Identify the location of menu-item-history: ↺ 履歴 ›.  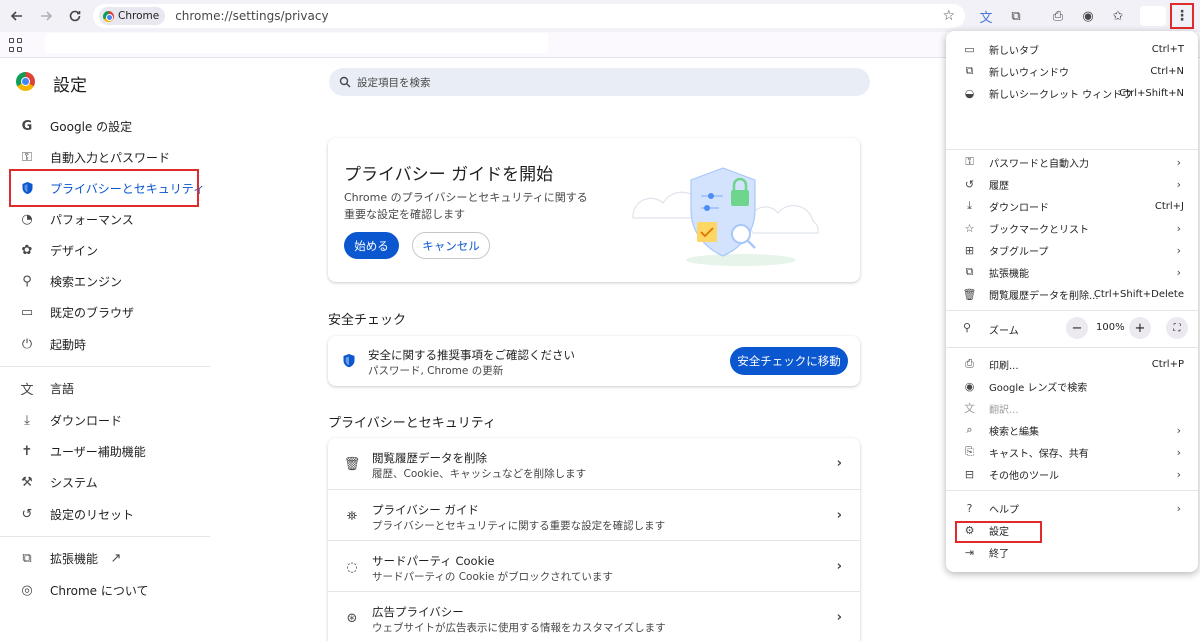
(1072, 184).